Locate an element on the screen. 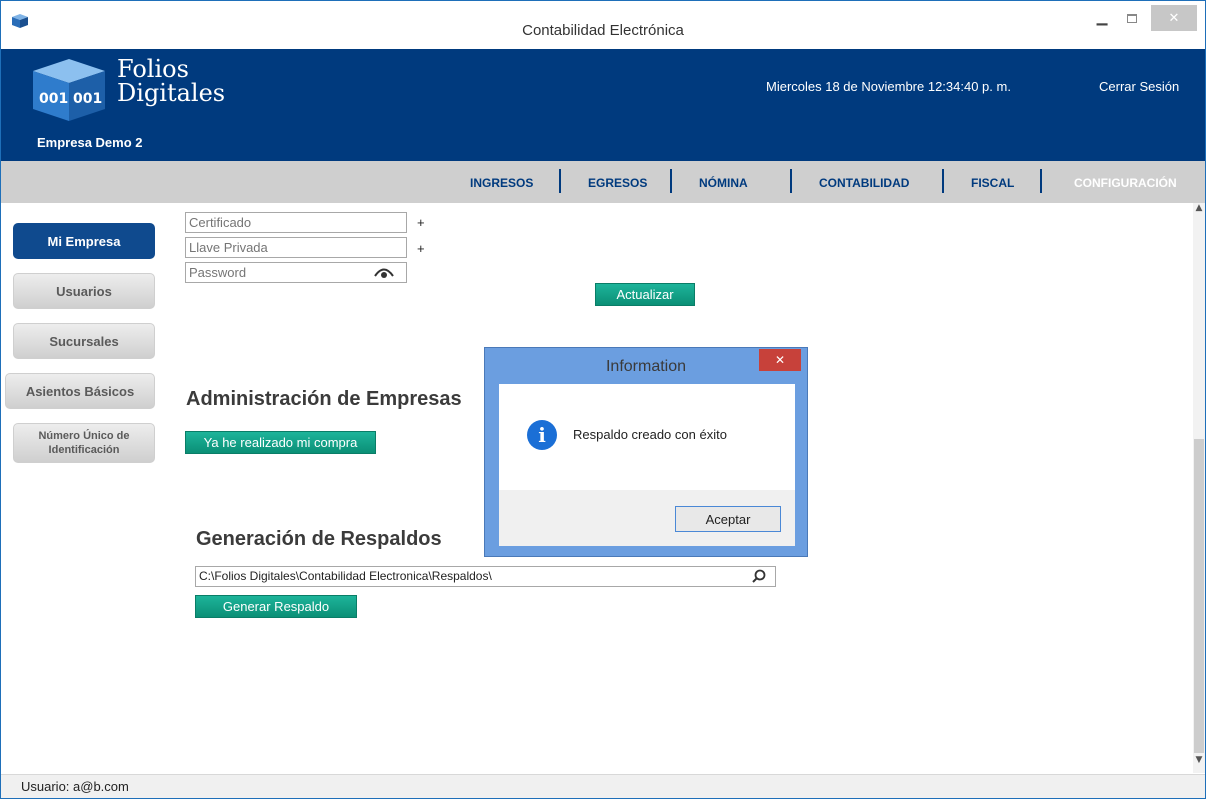 The image size is (1206, 799). minimize-button: ▁ is located at coordinates (1102, 18).